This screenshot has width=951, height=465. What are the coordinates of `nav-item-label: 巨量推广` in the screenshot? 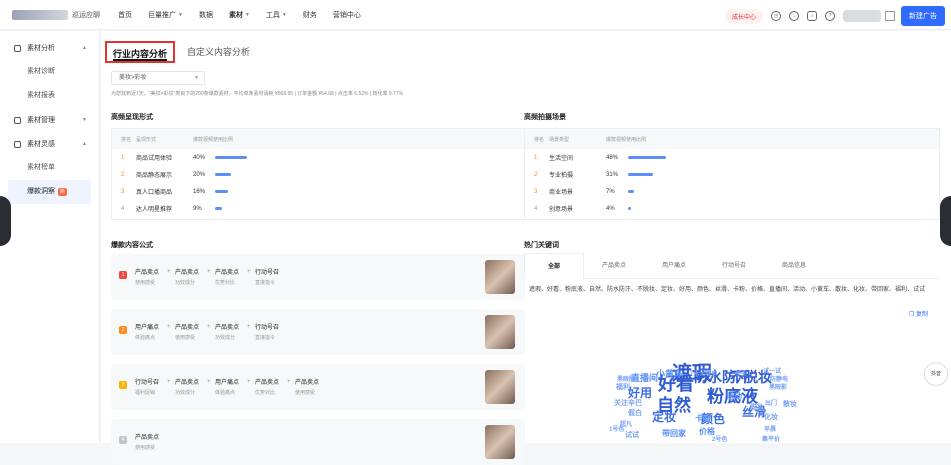 It's located at (162, 15).